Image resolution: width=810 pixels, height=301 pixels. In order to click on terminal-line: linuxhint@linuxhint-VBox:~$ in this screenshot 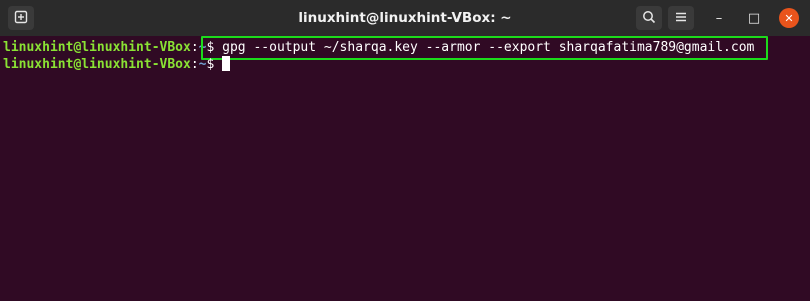, I will do `click(117, 64)`.